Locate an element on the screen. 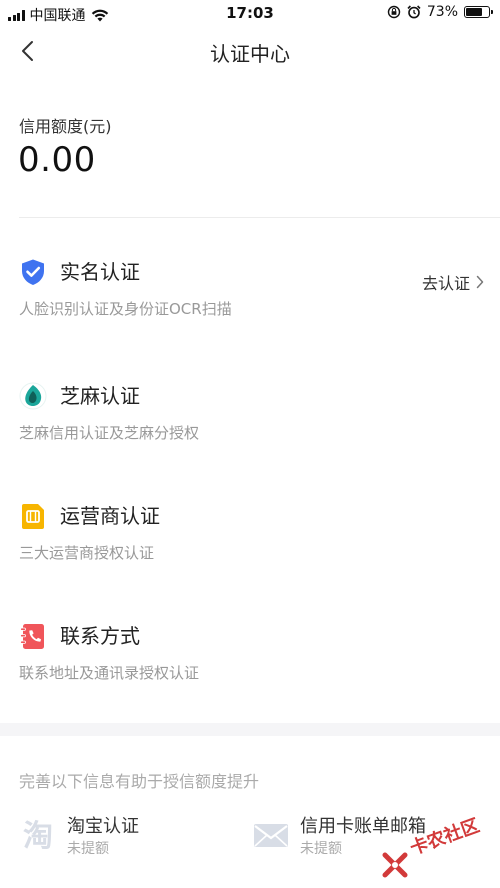  credit-label: 信用额度(元) is located at coordinates (65, 126).